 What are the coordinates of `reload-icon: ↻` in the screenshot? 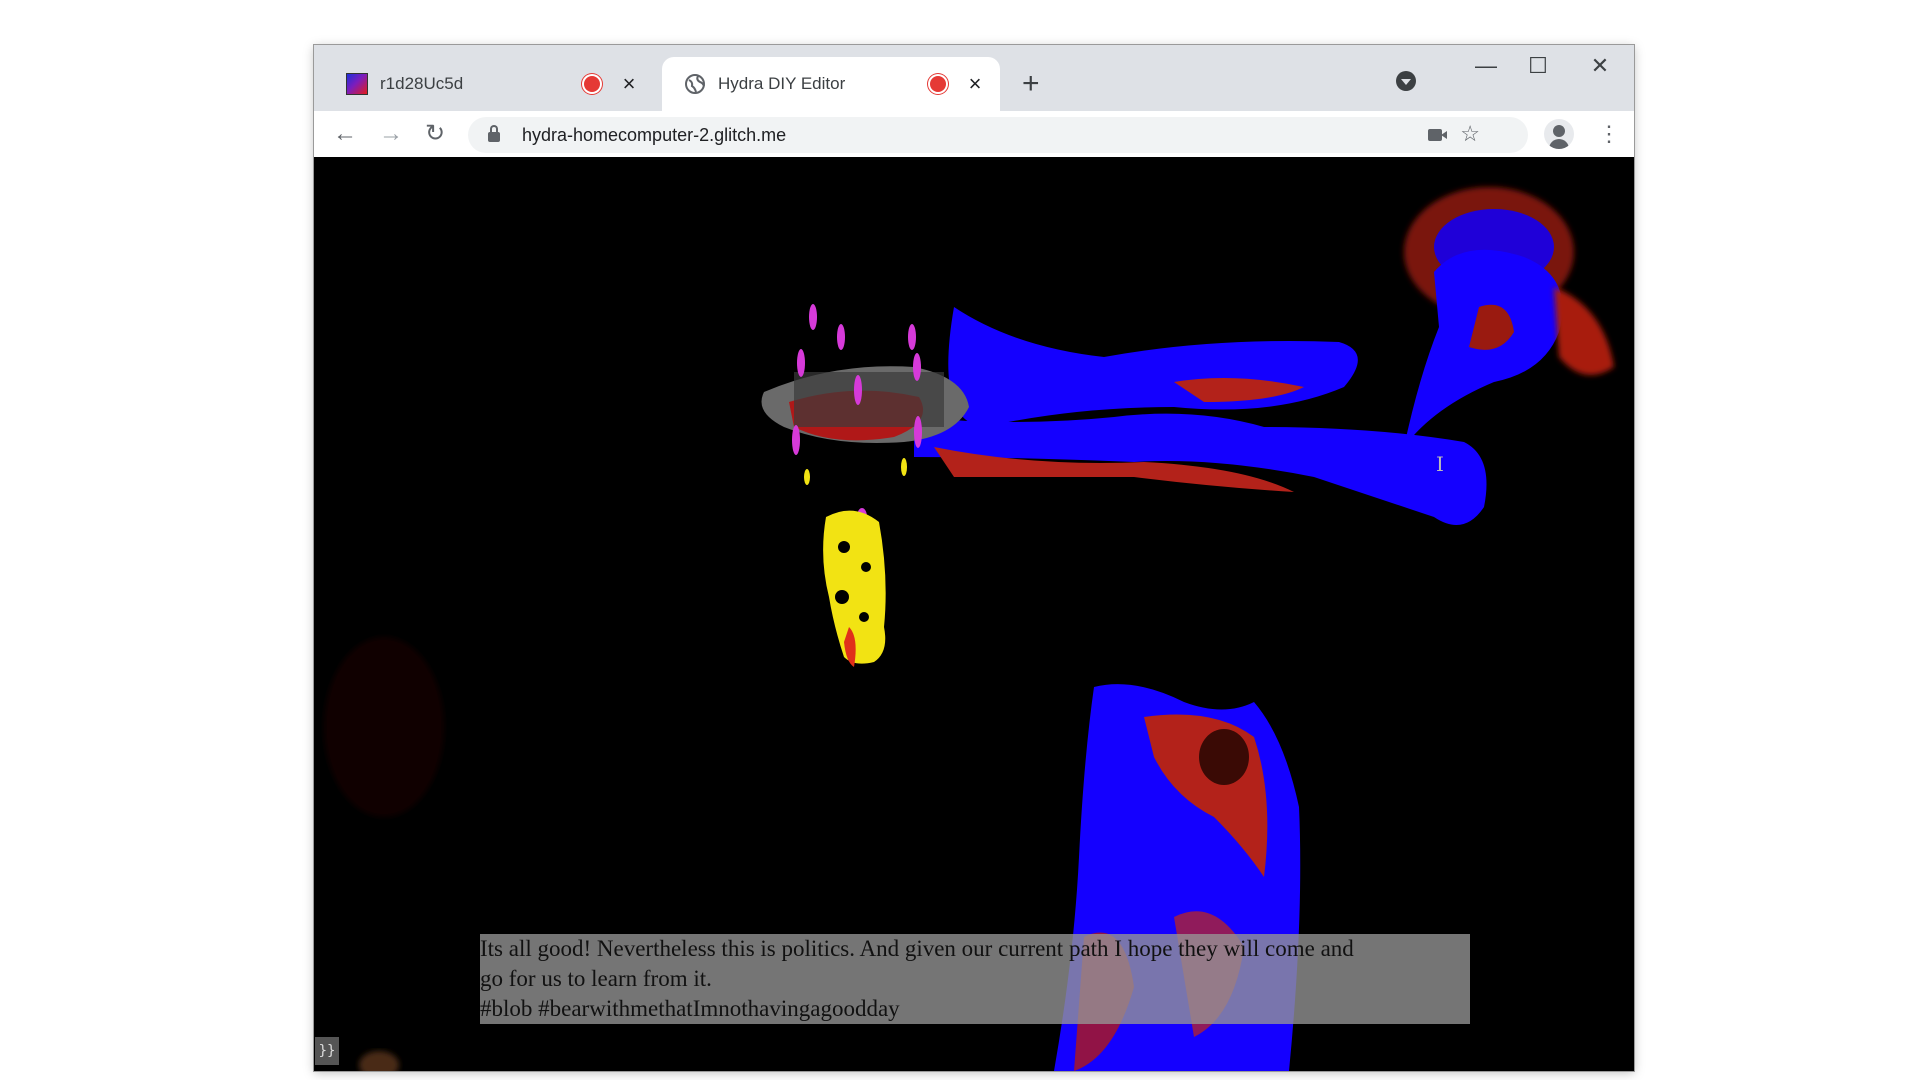 It's located at (435, 134).